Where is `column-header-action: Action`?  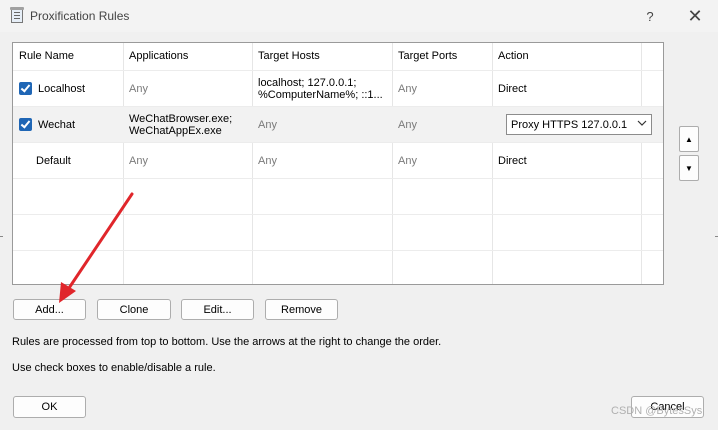 column-header-action: Action is located at coordinates (566, 56).